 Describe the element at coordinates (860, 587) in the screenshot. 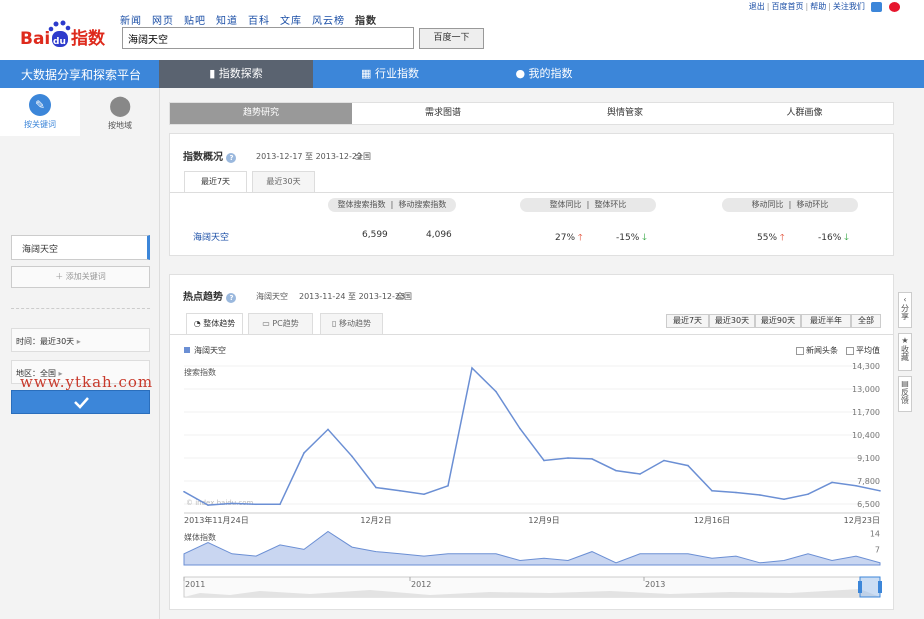

I see `navigator-handle-left` at that location.